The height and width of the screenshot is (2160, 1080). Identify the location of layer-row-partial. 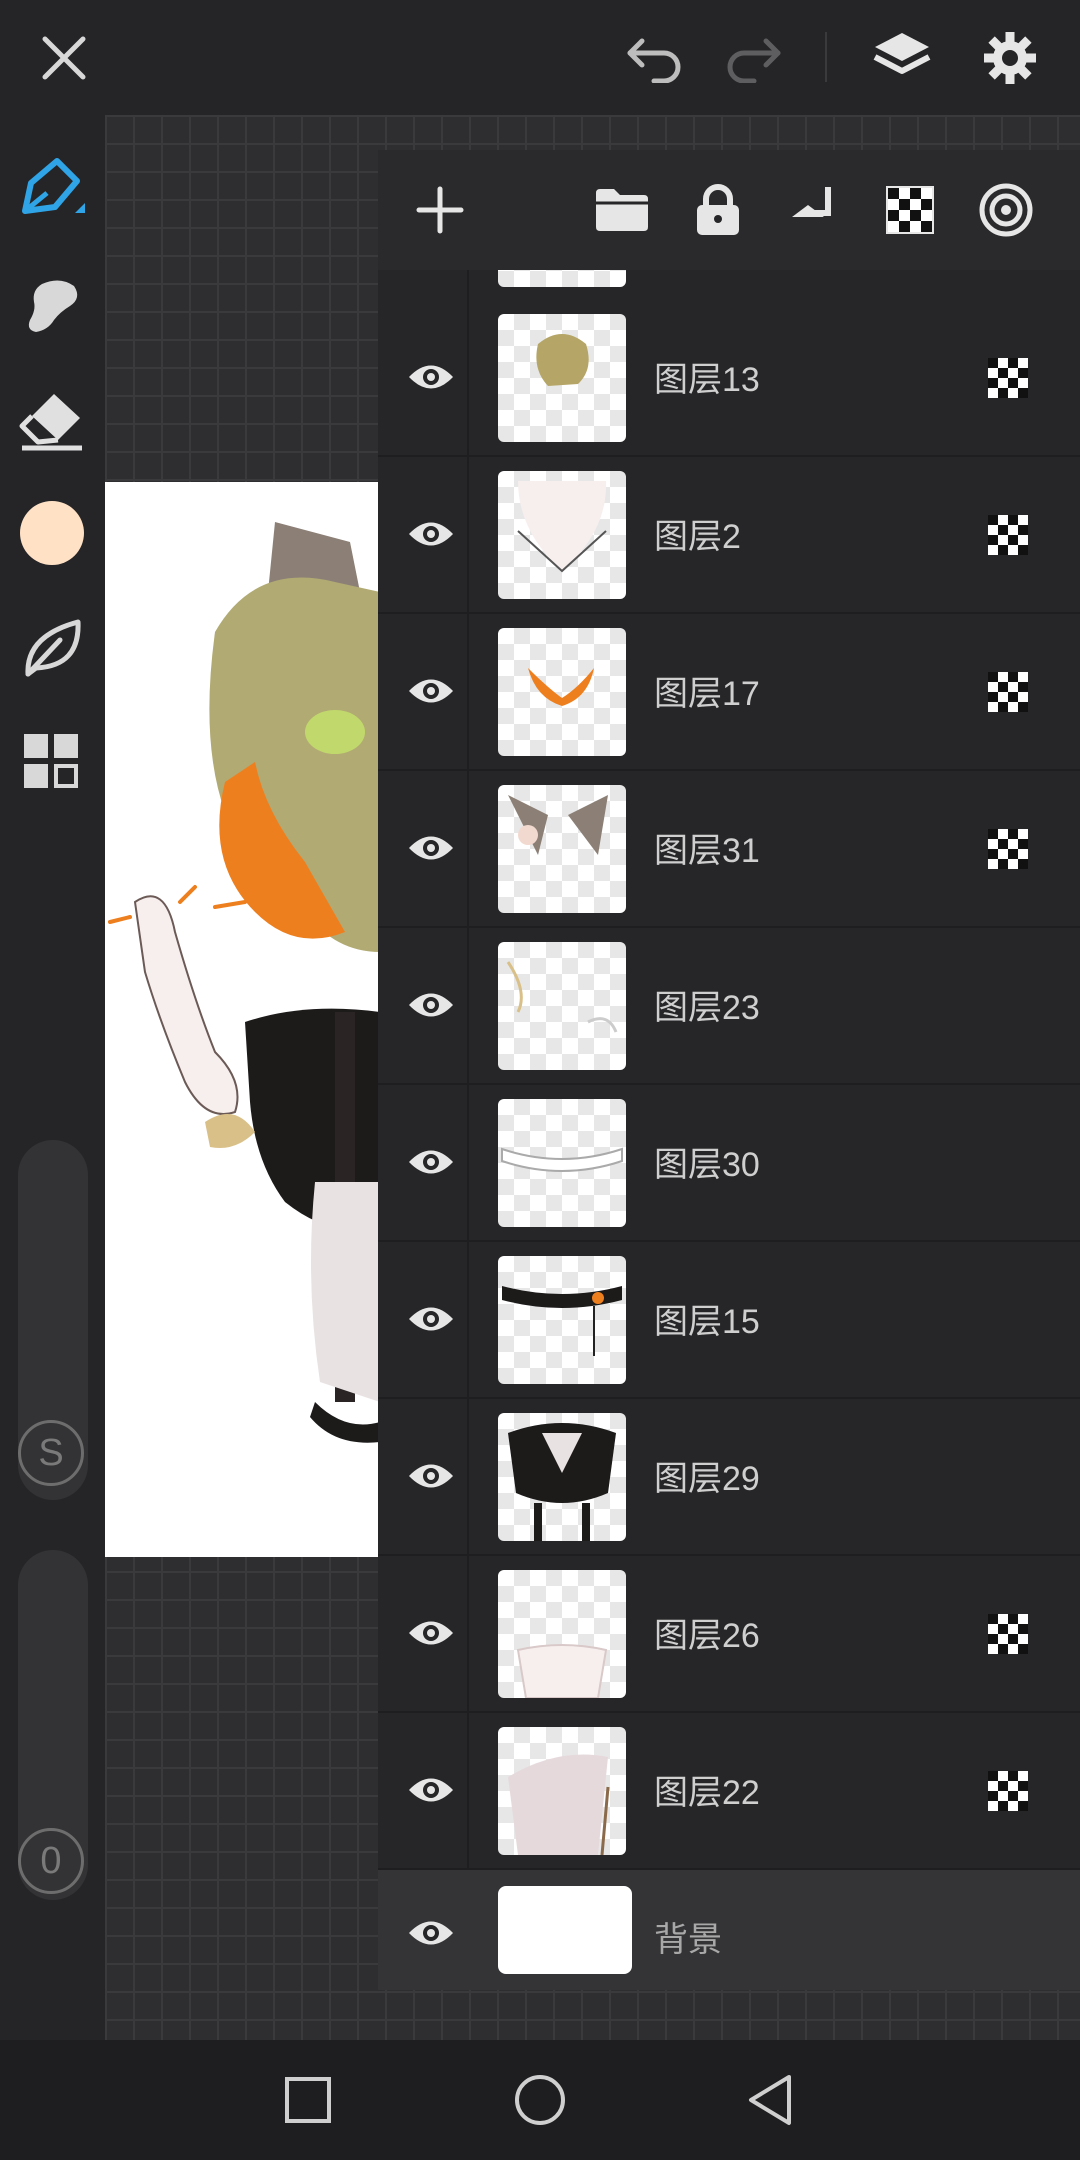
(729, 286).